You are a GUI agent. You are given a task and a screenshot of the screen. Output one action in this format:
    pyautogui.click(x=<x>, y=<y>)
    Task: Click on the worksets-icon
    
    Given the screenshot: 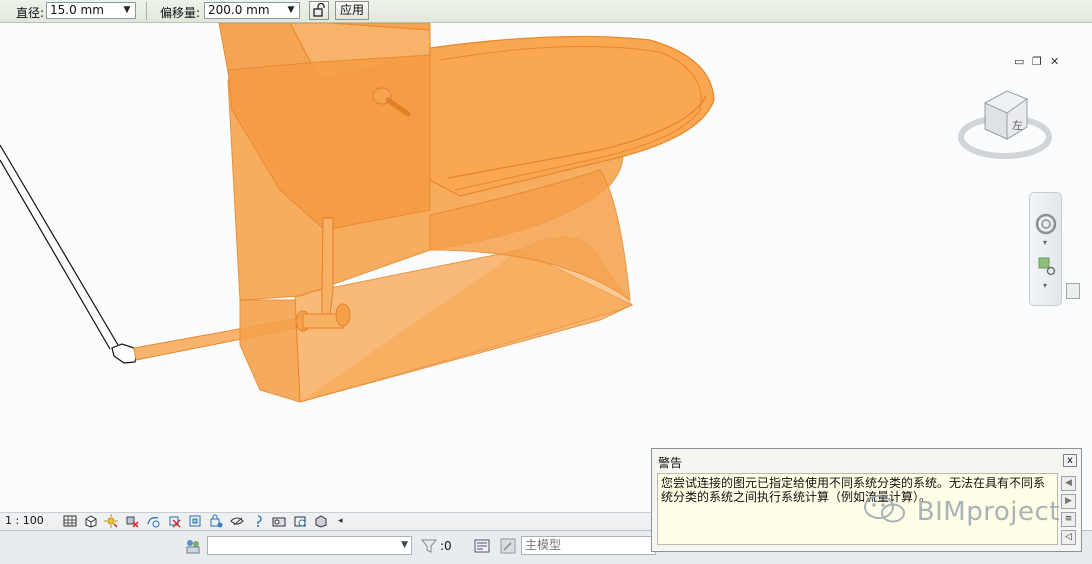 What is the action you would take?
    pyautogui.click(x=193, y=546)
    